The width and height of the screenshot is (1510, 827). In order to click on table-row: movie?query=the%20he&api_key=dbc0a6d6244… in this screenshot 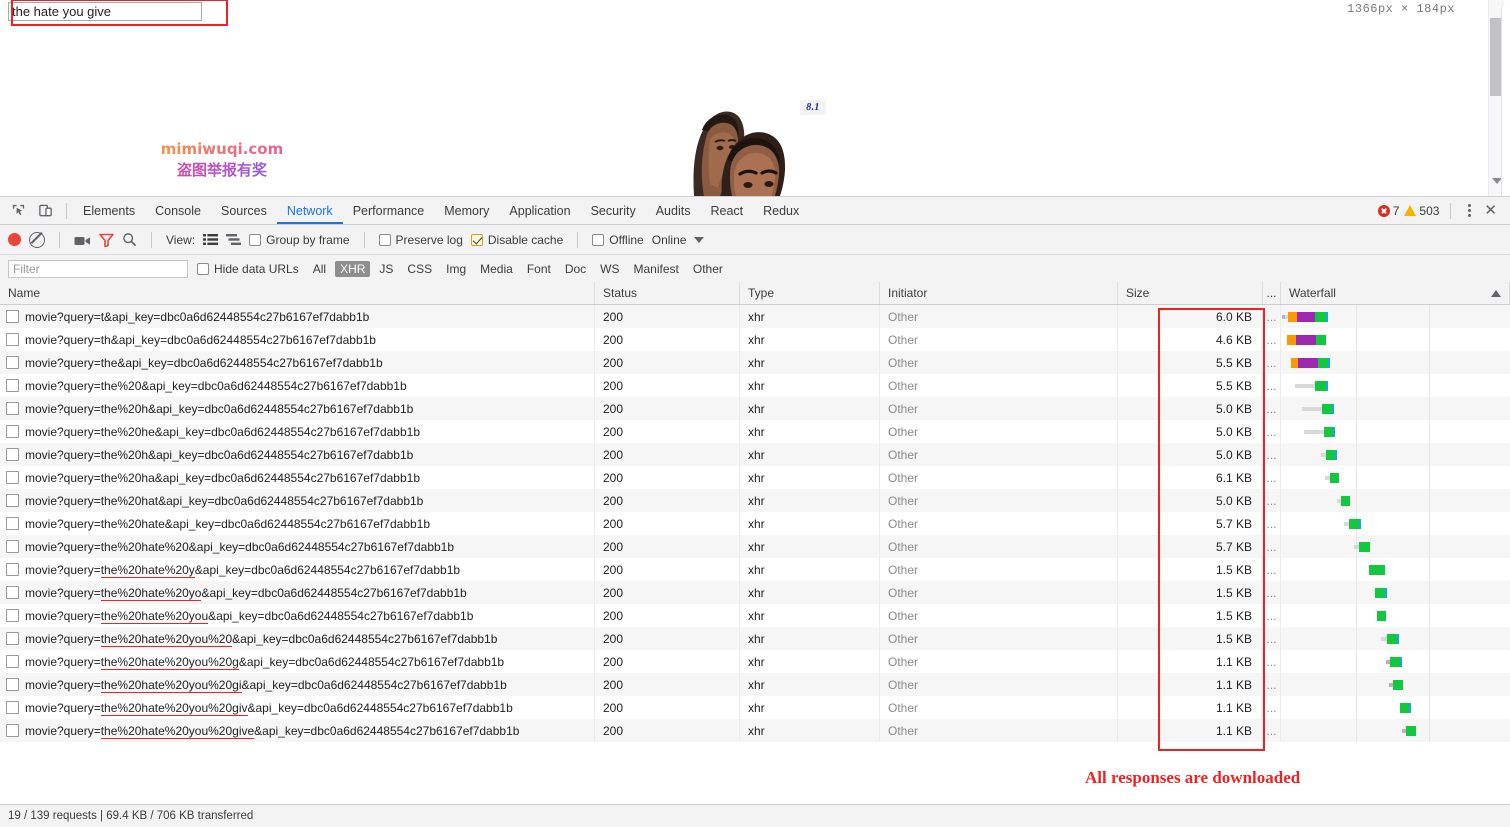, I will do `click(755, 431)`.